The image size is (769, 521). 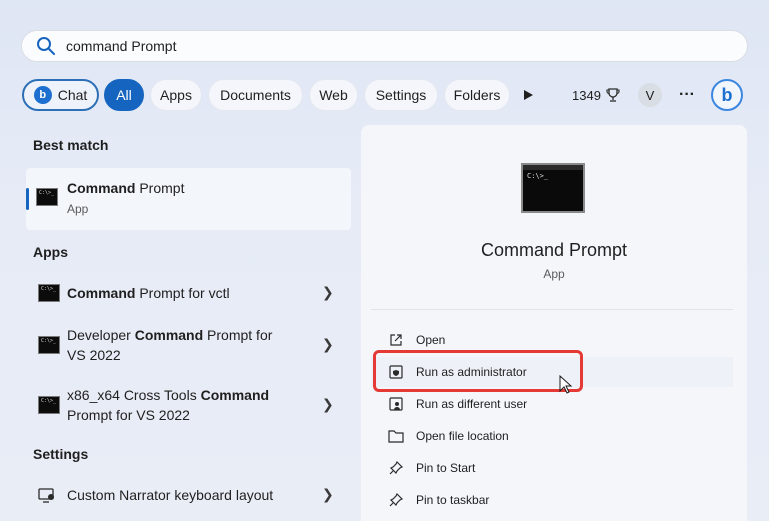 I want to click on best-match-item: Command Prompt App, so click(x=188, y=199).